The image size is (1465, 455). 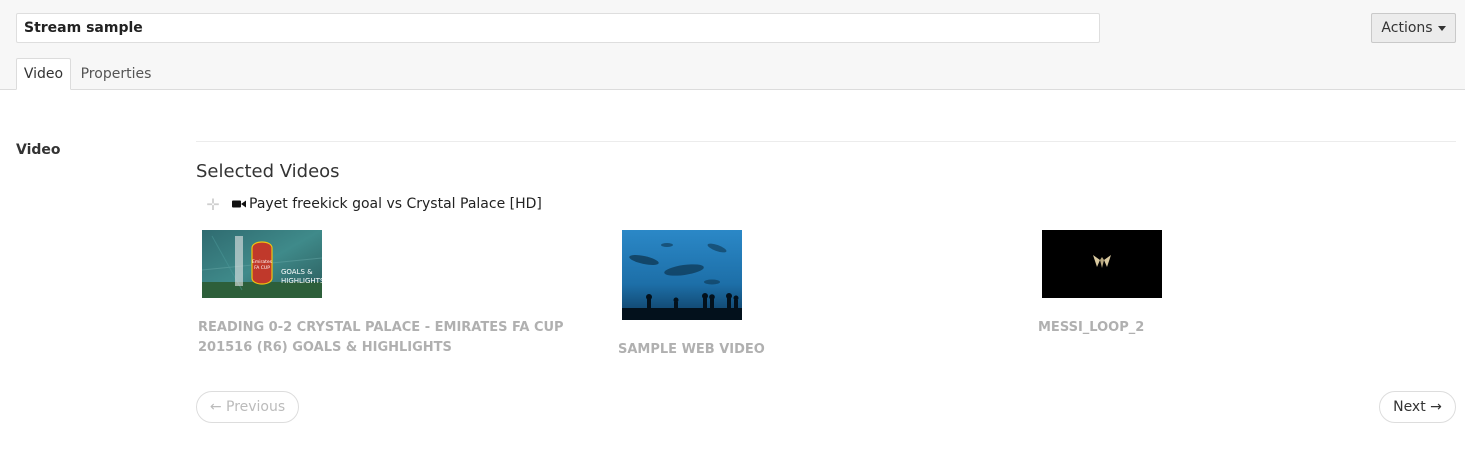 What do you see at coordinates (38, 150) in the screenshot?
I see `video-section-label: Video` at bounding box center [38, 150].